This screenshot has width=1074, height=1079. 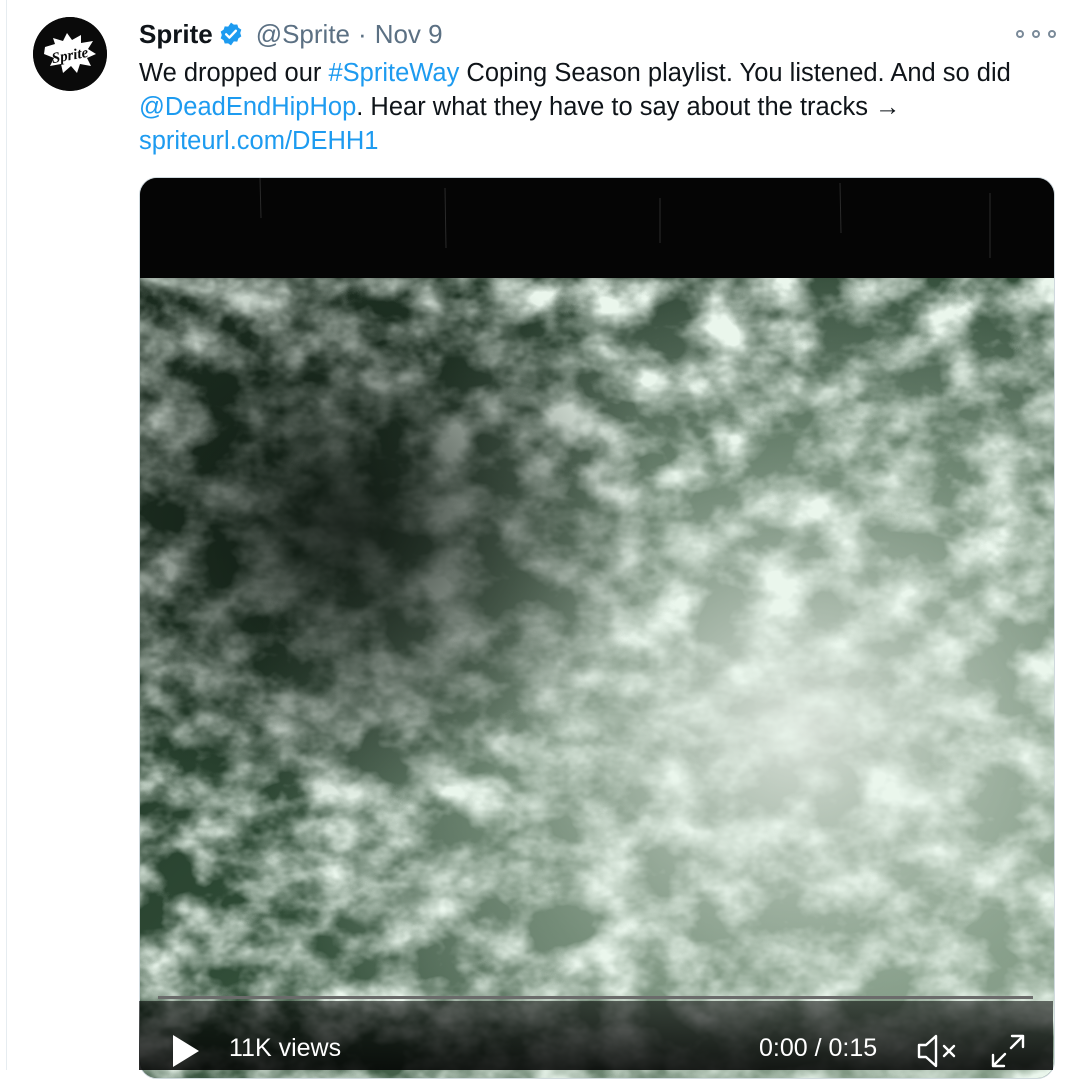 What do you see at coordinates (176, 34) in the screenshot?
I see `author-name: Sprite` at bounding box center [176, 34].